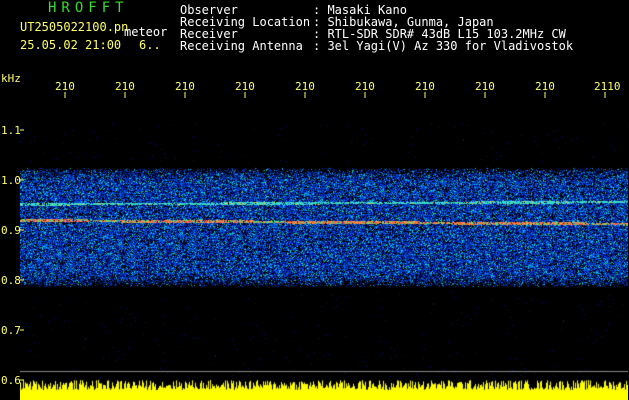  What do you see at coordinates (443, 46) in the screenshot?
I see `antenna-value: : 3el Yagi(V) Az 330 for Vladivostok` at bounding box center [443, 46].